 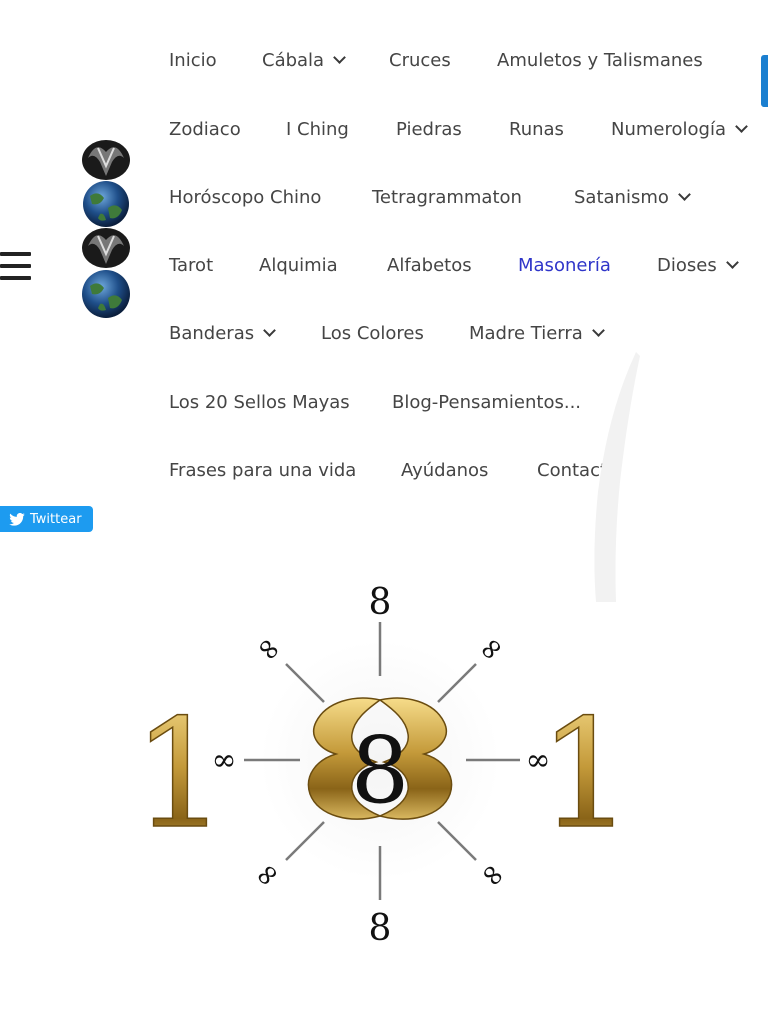 What do you see at coordinates (429, 266) in the screenshot?
I see `nav-item-alfabetos: Alfabetos` at bounding box center [429, 266].